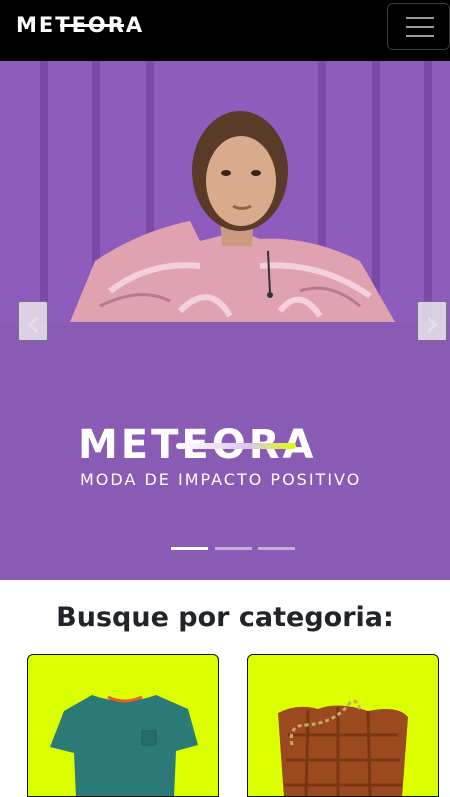 Image resolution: width=450 pixels, height=797 pixels. What do you see at coordinates (124, 745) in the screenshot?
I see `tshirt-image` at bounding box center [124, 745].